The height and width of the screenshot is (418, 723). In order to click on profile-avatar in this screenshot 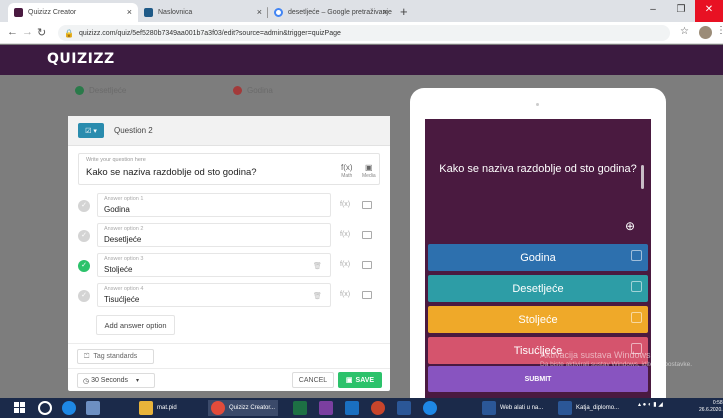, I will do `click(705, 32)`.